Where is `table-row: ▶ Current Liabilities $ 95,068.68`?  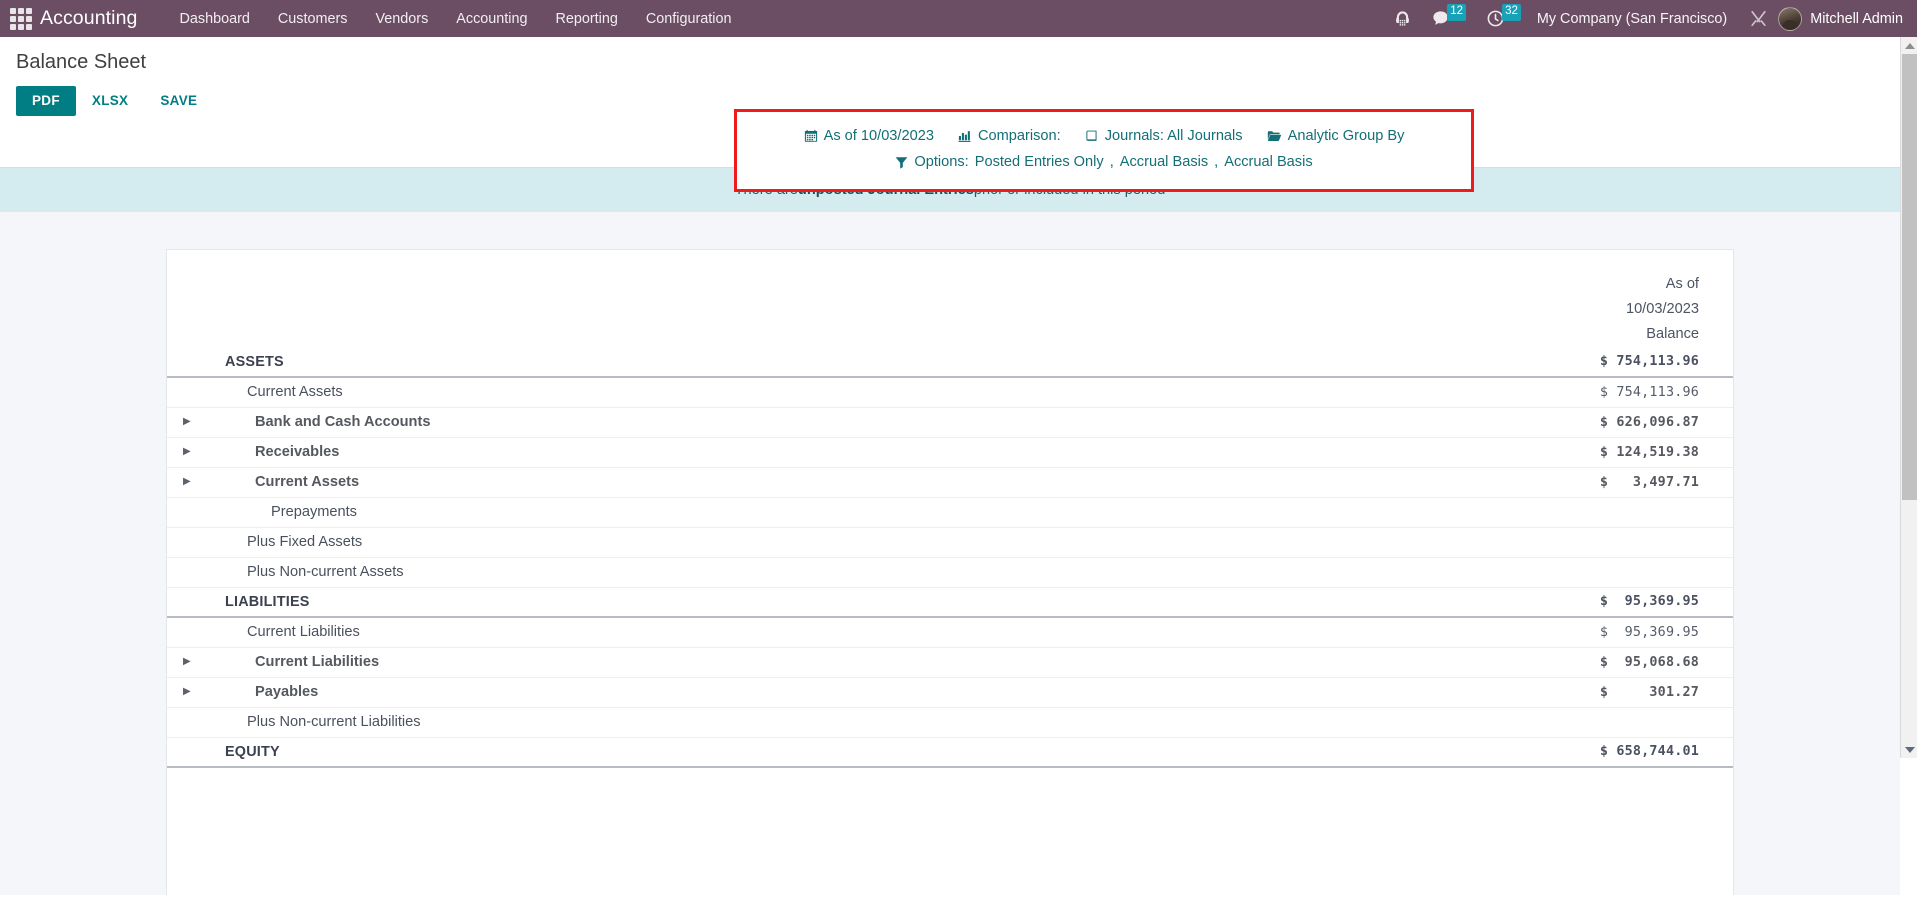
table-row: ▶ Current Liabilities $ 95,068.68 is located at coordinates (950, 662).